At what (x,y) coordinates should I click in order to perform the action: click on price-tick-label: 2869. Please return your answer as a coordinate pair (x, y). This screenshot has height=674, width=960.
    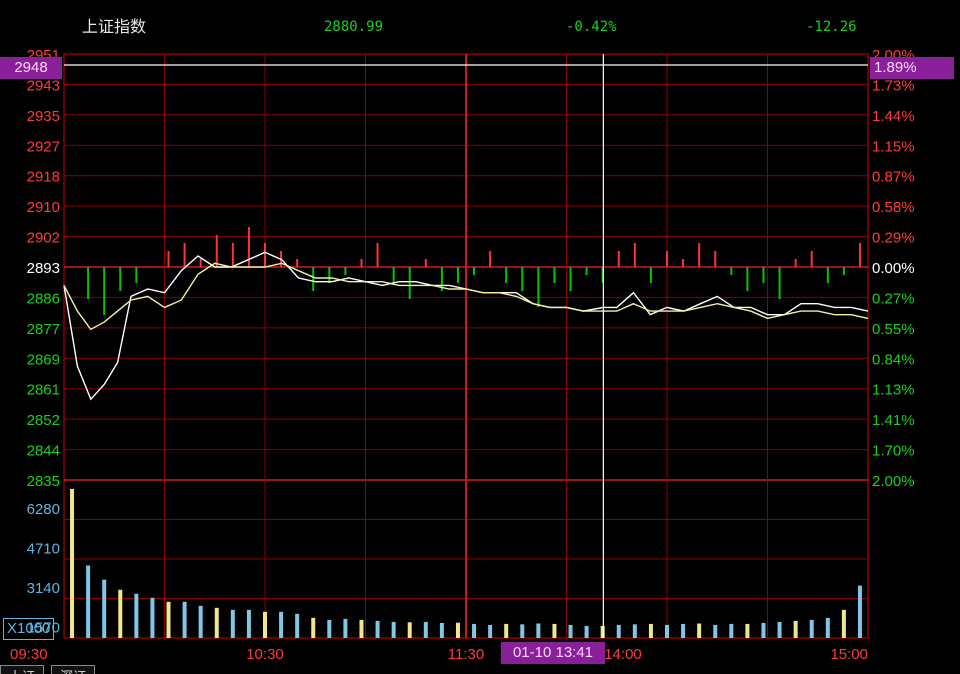
    Looking at the image, I should click on (43, 359).